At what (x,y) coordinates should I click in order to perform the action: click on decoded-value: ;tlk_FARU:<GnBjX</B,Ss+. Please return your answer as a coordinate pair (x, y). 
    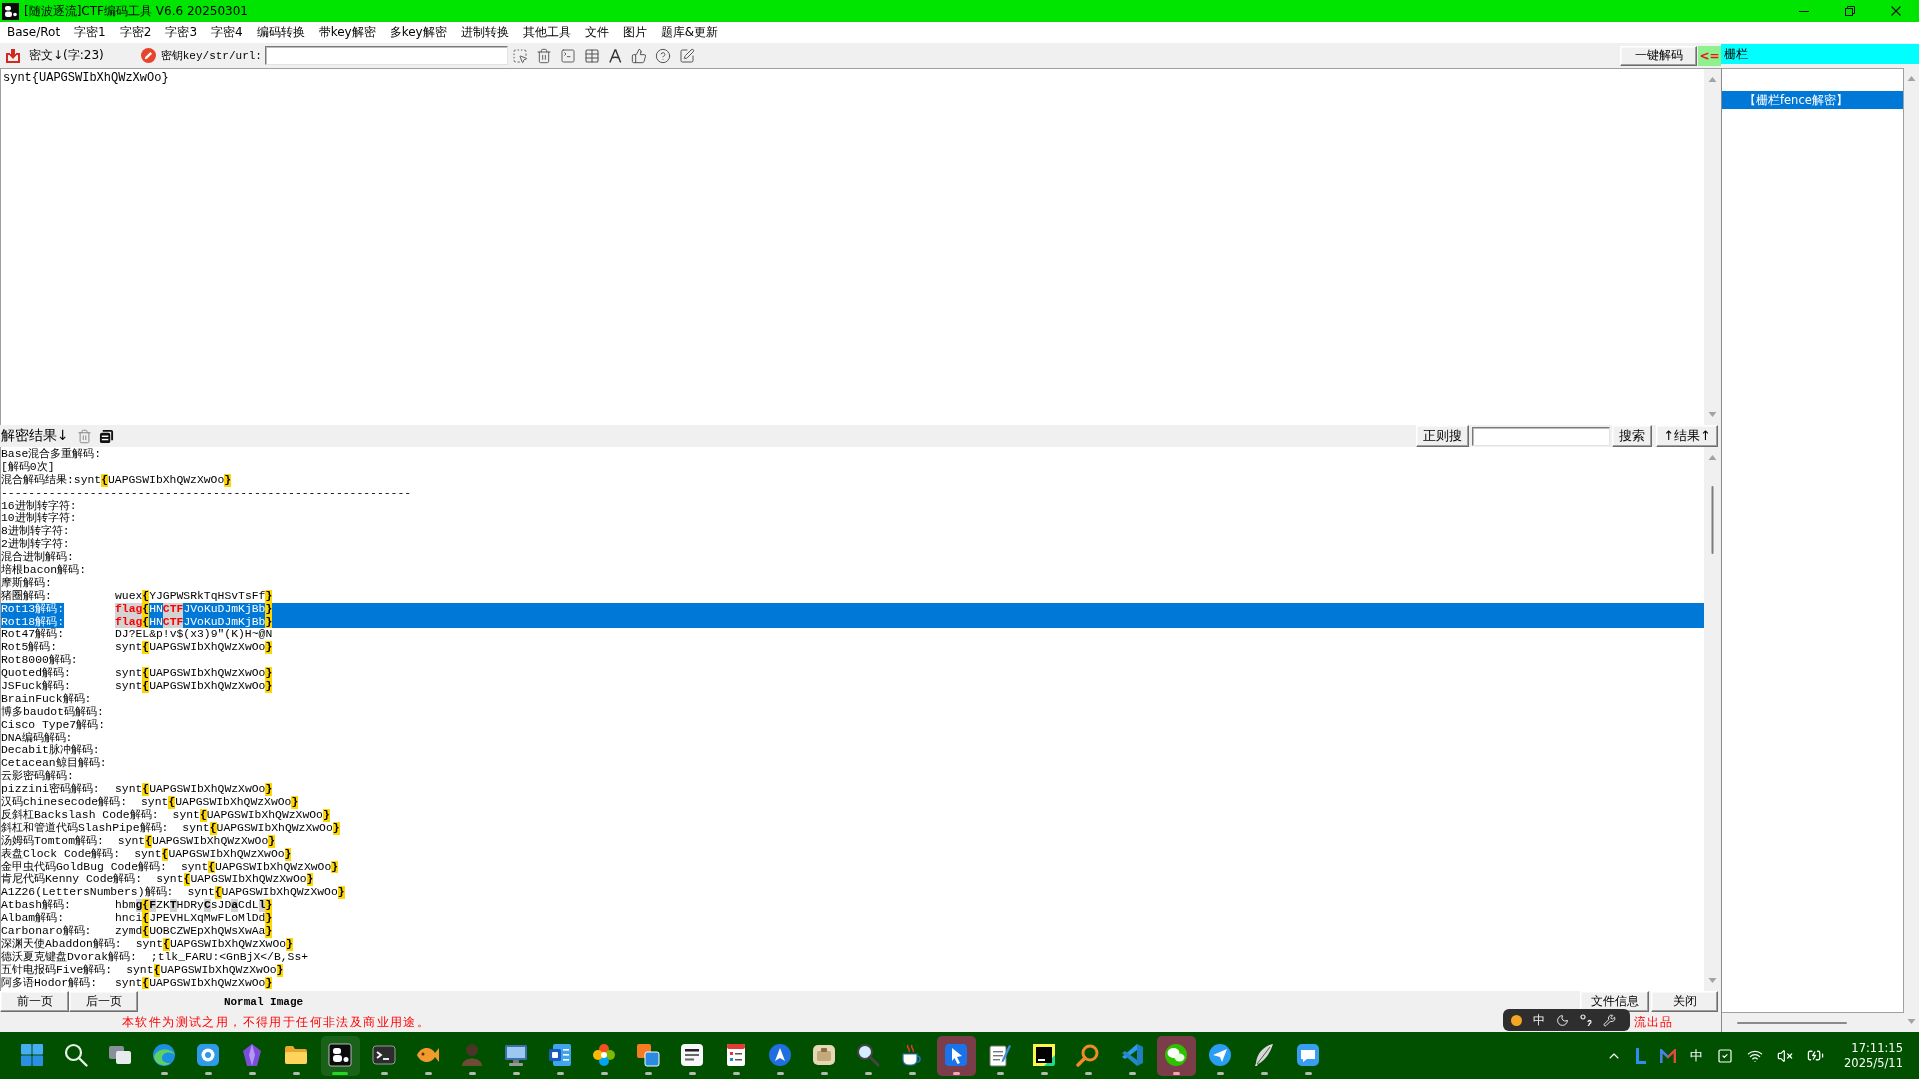
    Looking at the image, I should click on (229, 957).